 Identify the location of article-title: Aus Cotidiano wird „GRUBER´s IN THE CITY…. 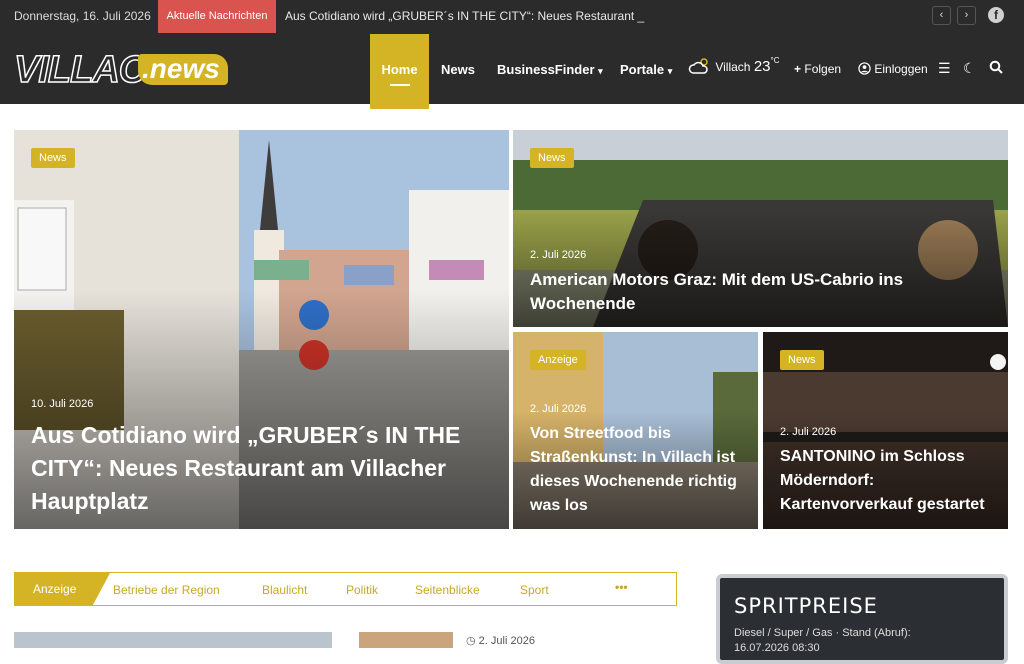
(256, 468).